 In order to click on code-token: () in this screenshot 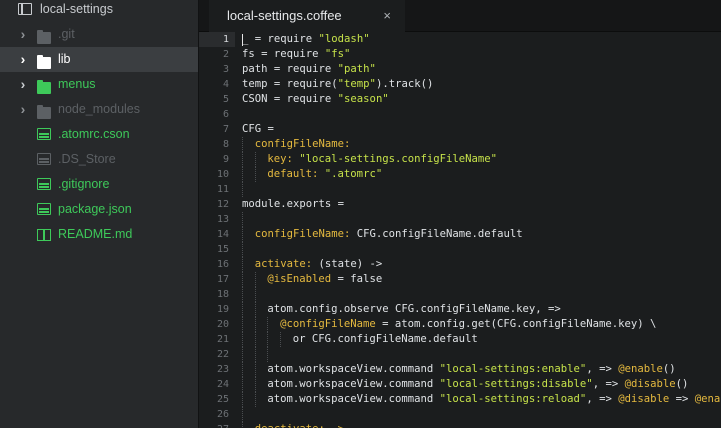, I will do `click(669, 369)`.